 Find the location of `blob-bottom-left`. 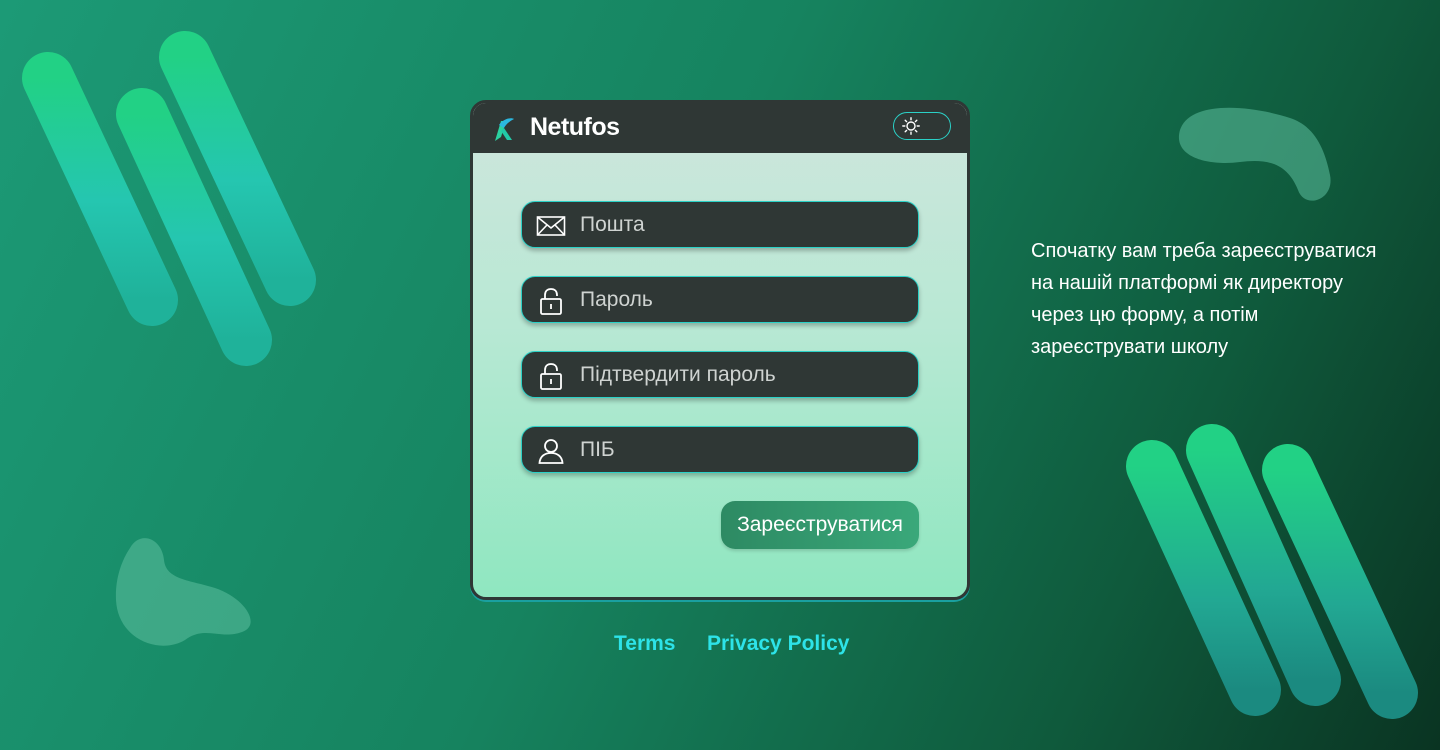

blob-bottom-left is located at coordinates (183, 592).